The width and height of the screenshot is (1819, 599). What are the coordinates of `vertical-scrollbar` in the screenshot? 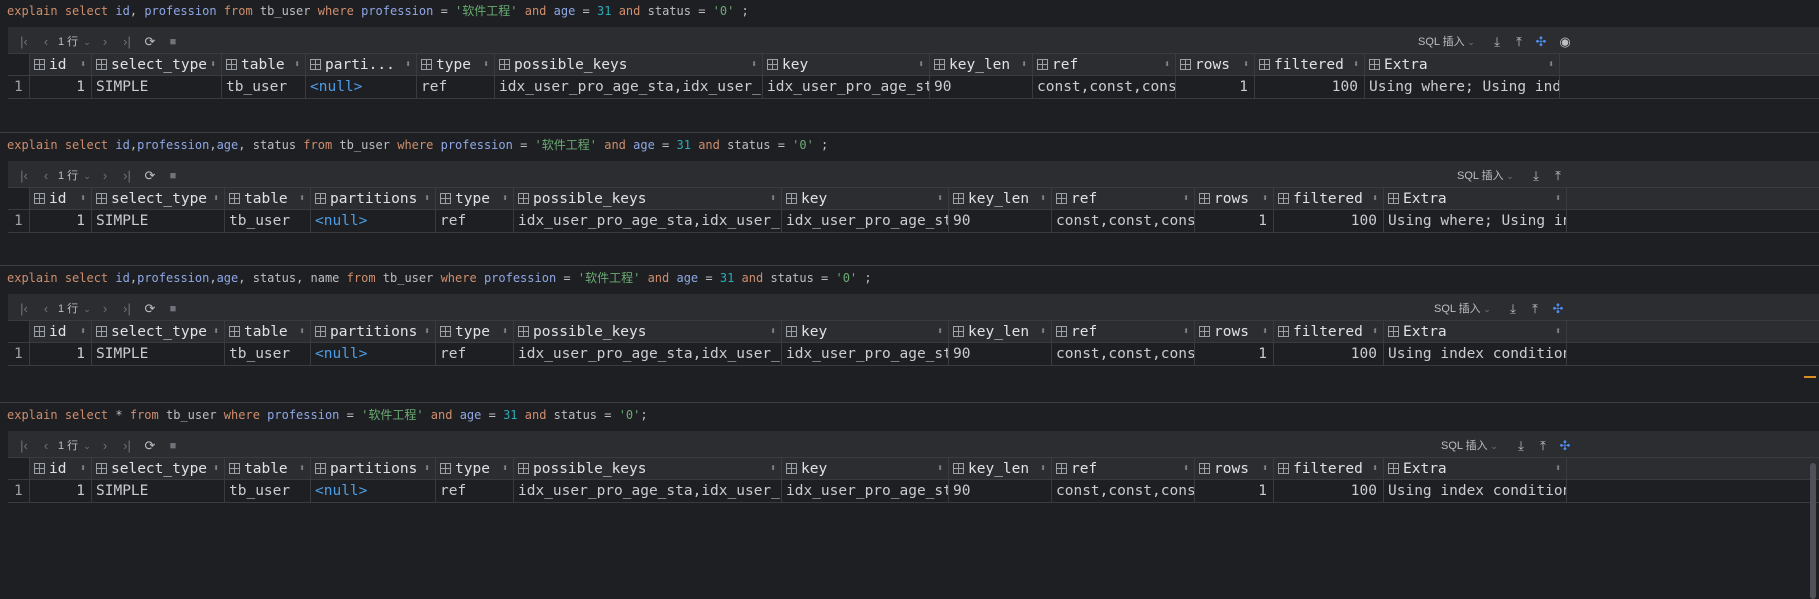 It's located at (1813, 531).